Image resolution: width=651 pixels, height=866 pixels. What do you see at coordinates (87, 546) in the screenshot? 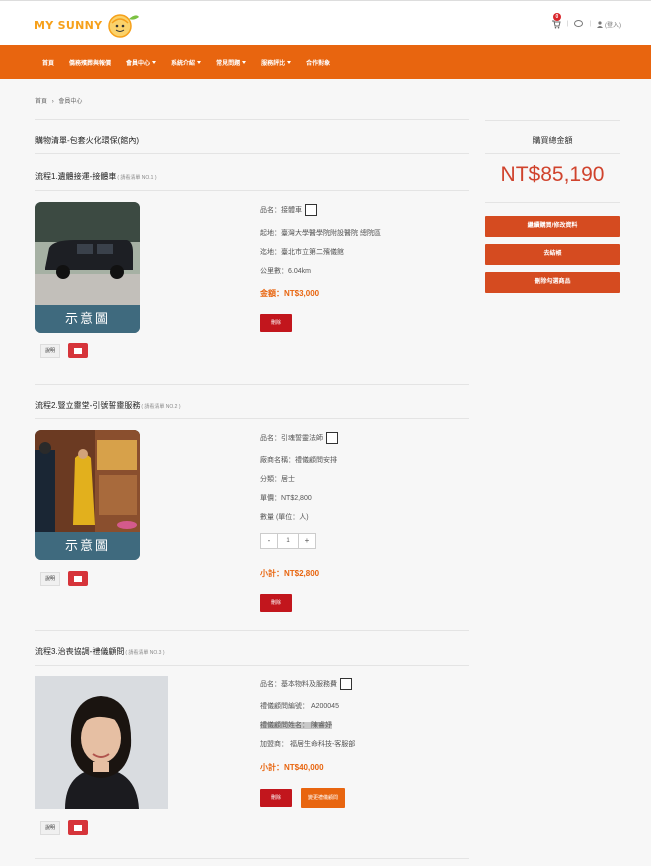
I see `image-caption: 示意圖` at bounding box center [87, 546].